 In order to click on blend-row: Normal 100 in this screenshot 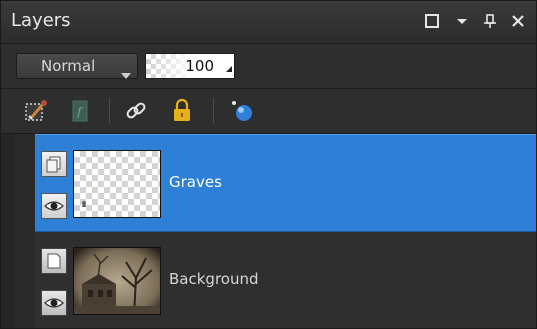, I will do `click(268, 66)`.